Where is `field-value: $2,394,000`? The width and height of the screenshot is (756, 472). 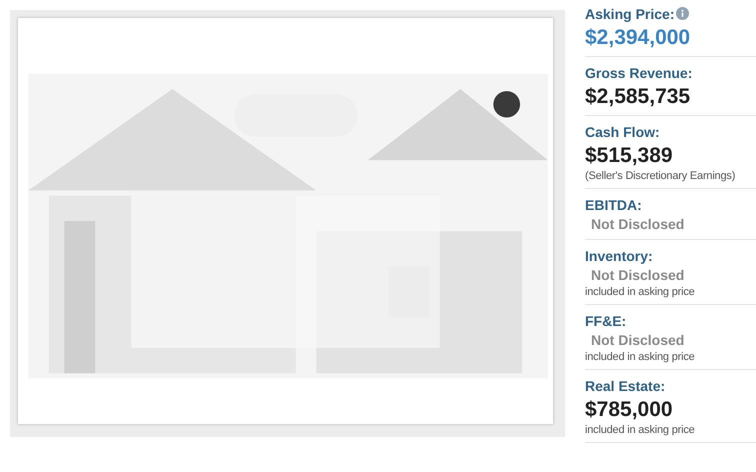 field-value: $2,394,000 is located at coordinates (637, 37).